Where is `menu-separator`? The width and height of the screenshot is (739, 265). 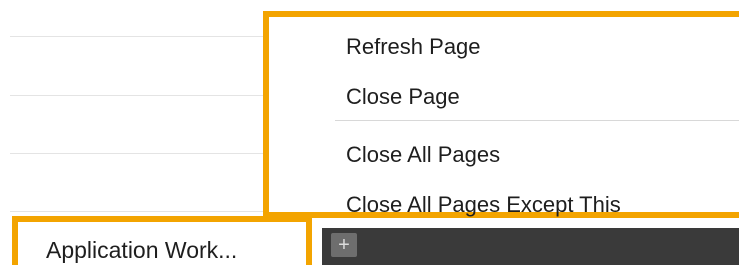 menu-separator is located at coordinates (537, 120).